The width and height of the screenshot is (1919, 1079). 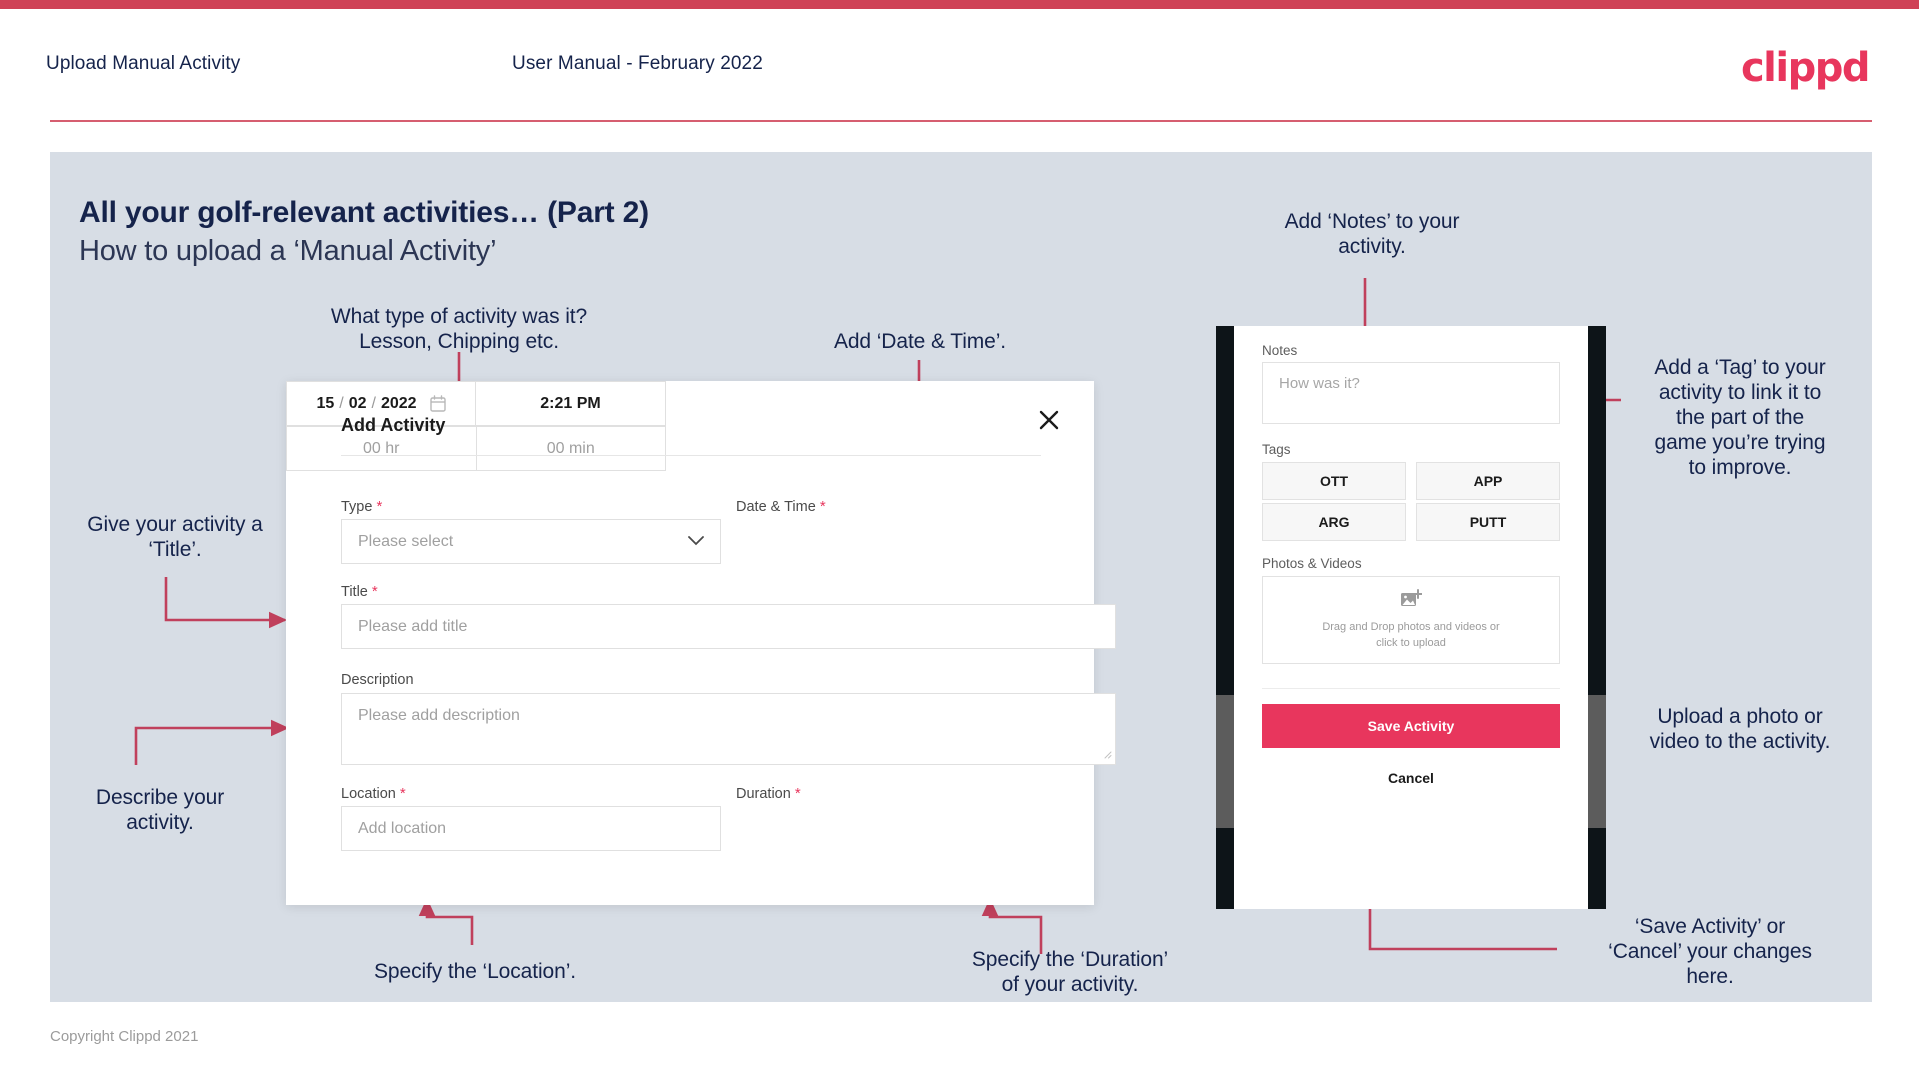 I want to click on dropzone-hint-line1: Drag and Drop photos and videos or, so click(x=1411, y=626).